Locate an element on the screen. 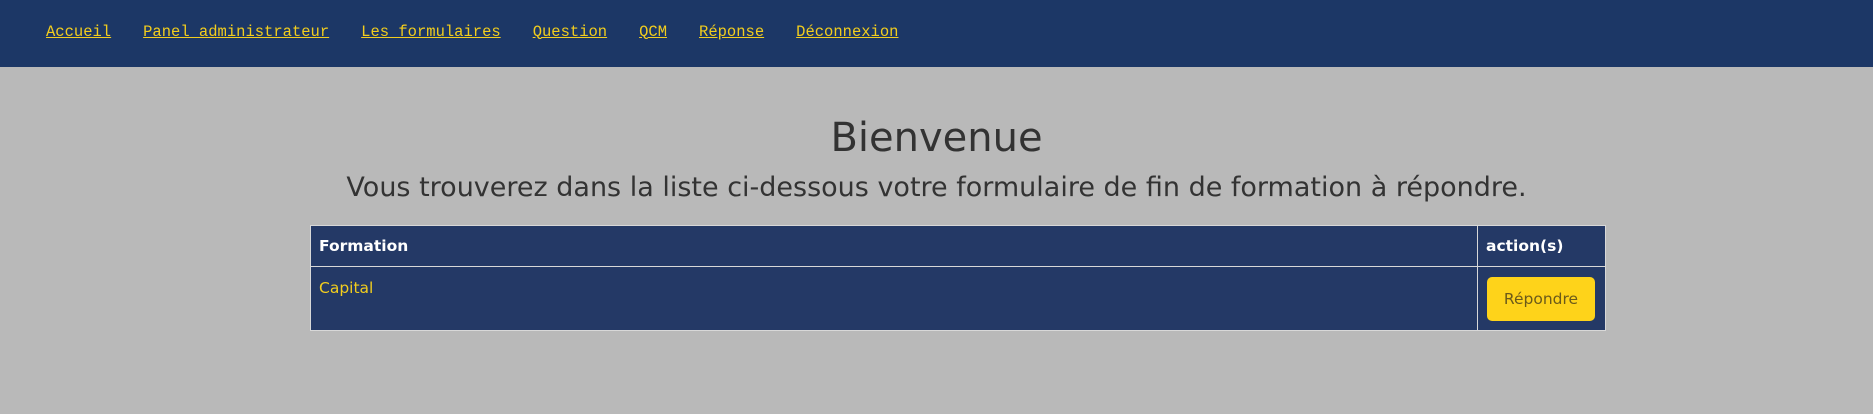 This screenshot has height=414, width=1873. formation-cell: Capital is located at coordinates (894, 298).